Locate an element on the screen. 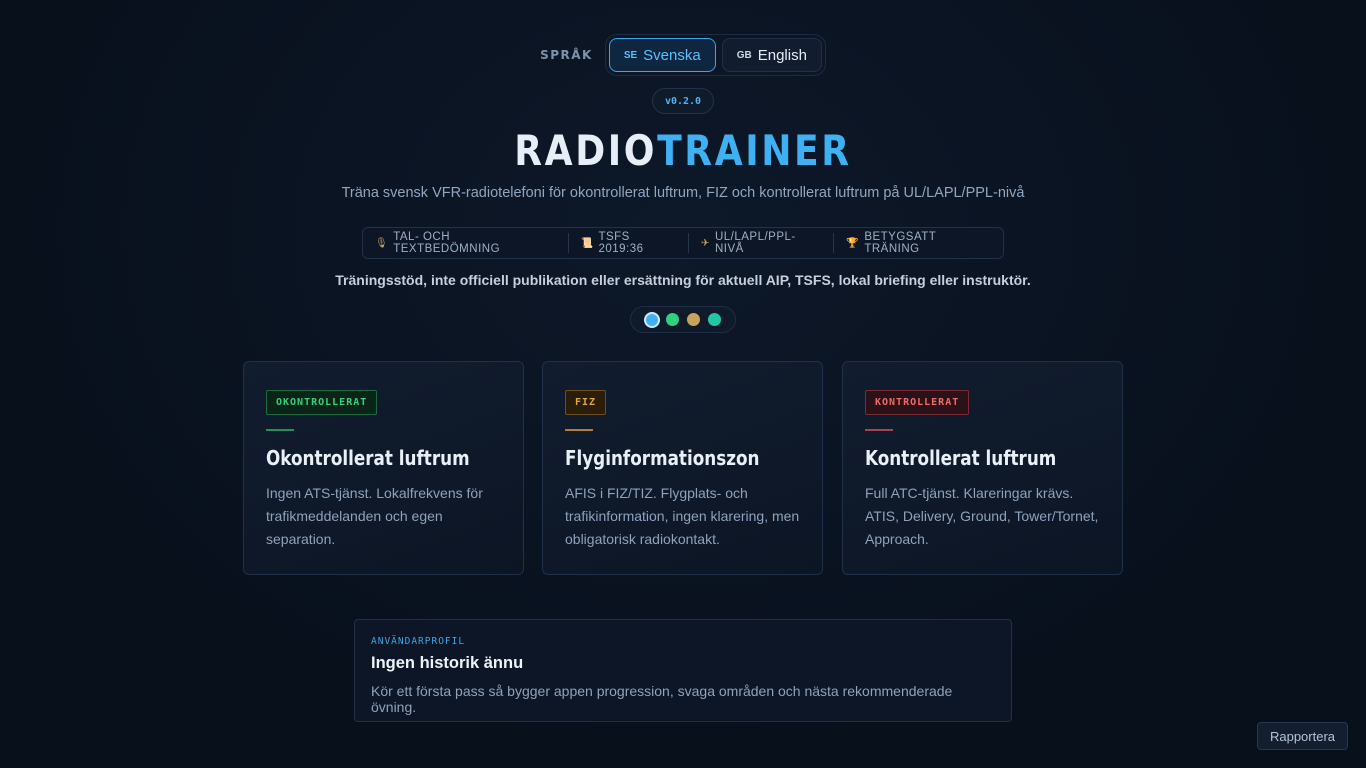 Image resolution: width=1366 pixels, height=768 pixels. feature-label: TSFS 2019:36 is located at coordinates (621, 243).